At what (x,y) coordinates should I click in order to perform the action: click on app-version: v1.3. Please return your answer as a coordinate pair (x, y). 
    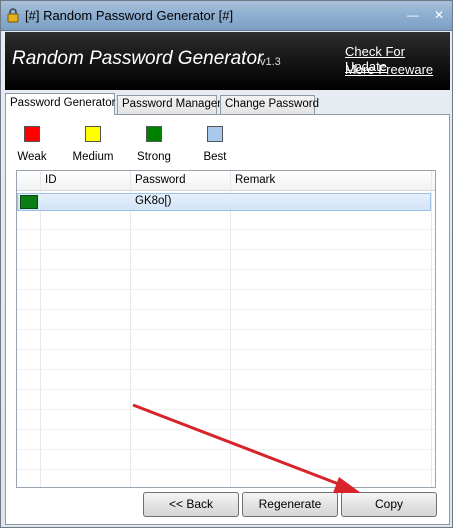
    Looking at the image, I should click on (270, 62).